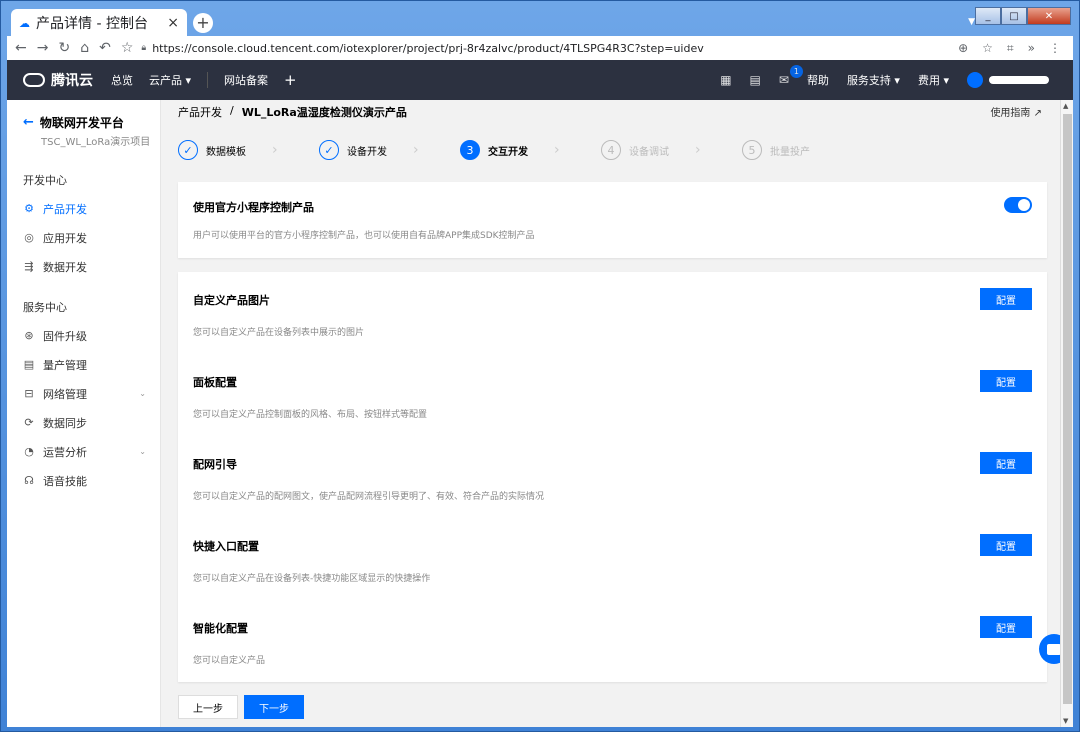 This screenshot has height=732, width=1080. I want to click on scroll-up-icon: ▲, so click(1065, 106).